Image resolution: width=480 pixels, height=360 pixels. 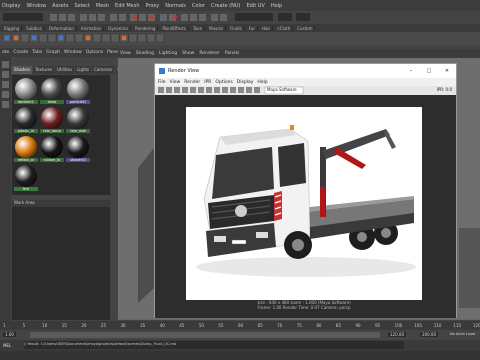 I want to click on viewport-menubar: View Shading Lighting Show Renderer Panels, so click(x=299, y=53).